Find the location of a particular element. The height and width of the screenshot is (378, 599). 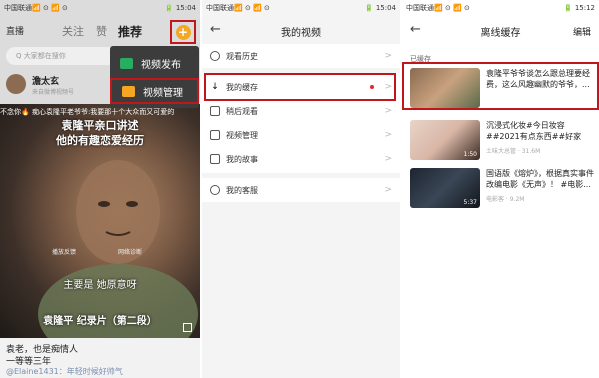

menu-item-label: 我的故事 is located at coordinates (242, 159).